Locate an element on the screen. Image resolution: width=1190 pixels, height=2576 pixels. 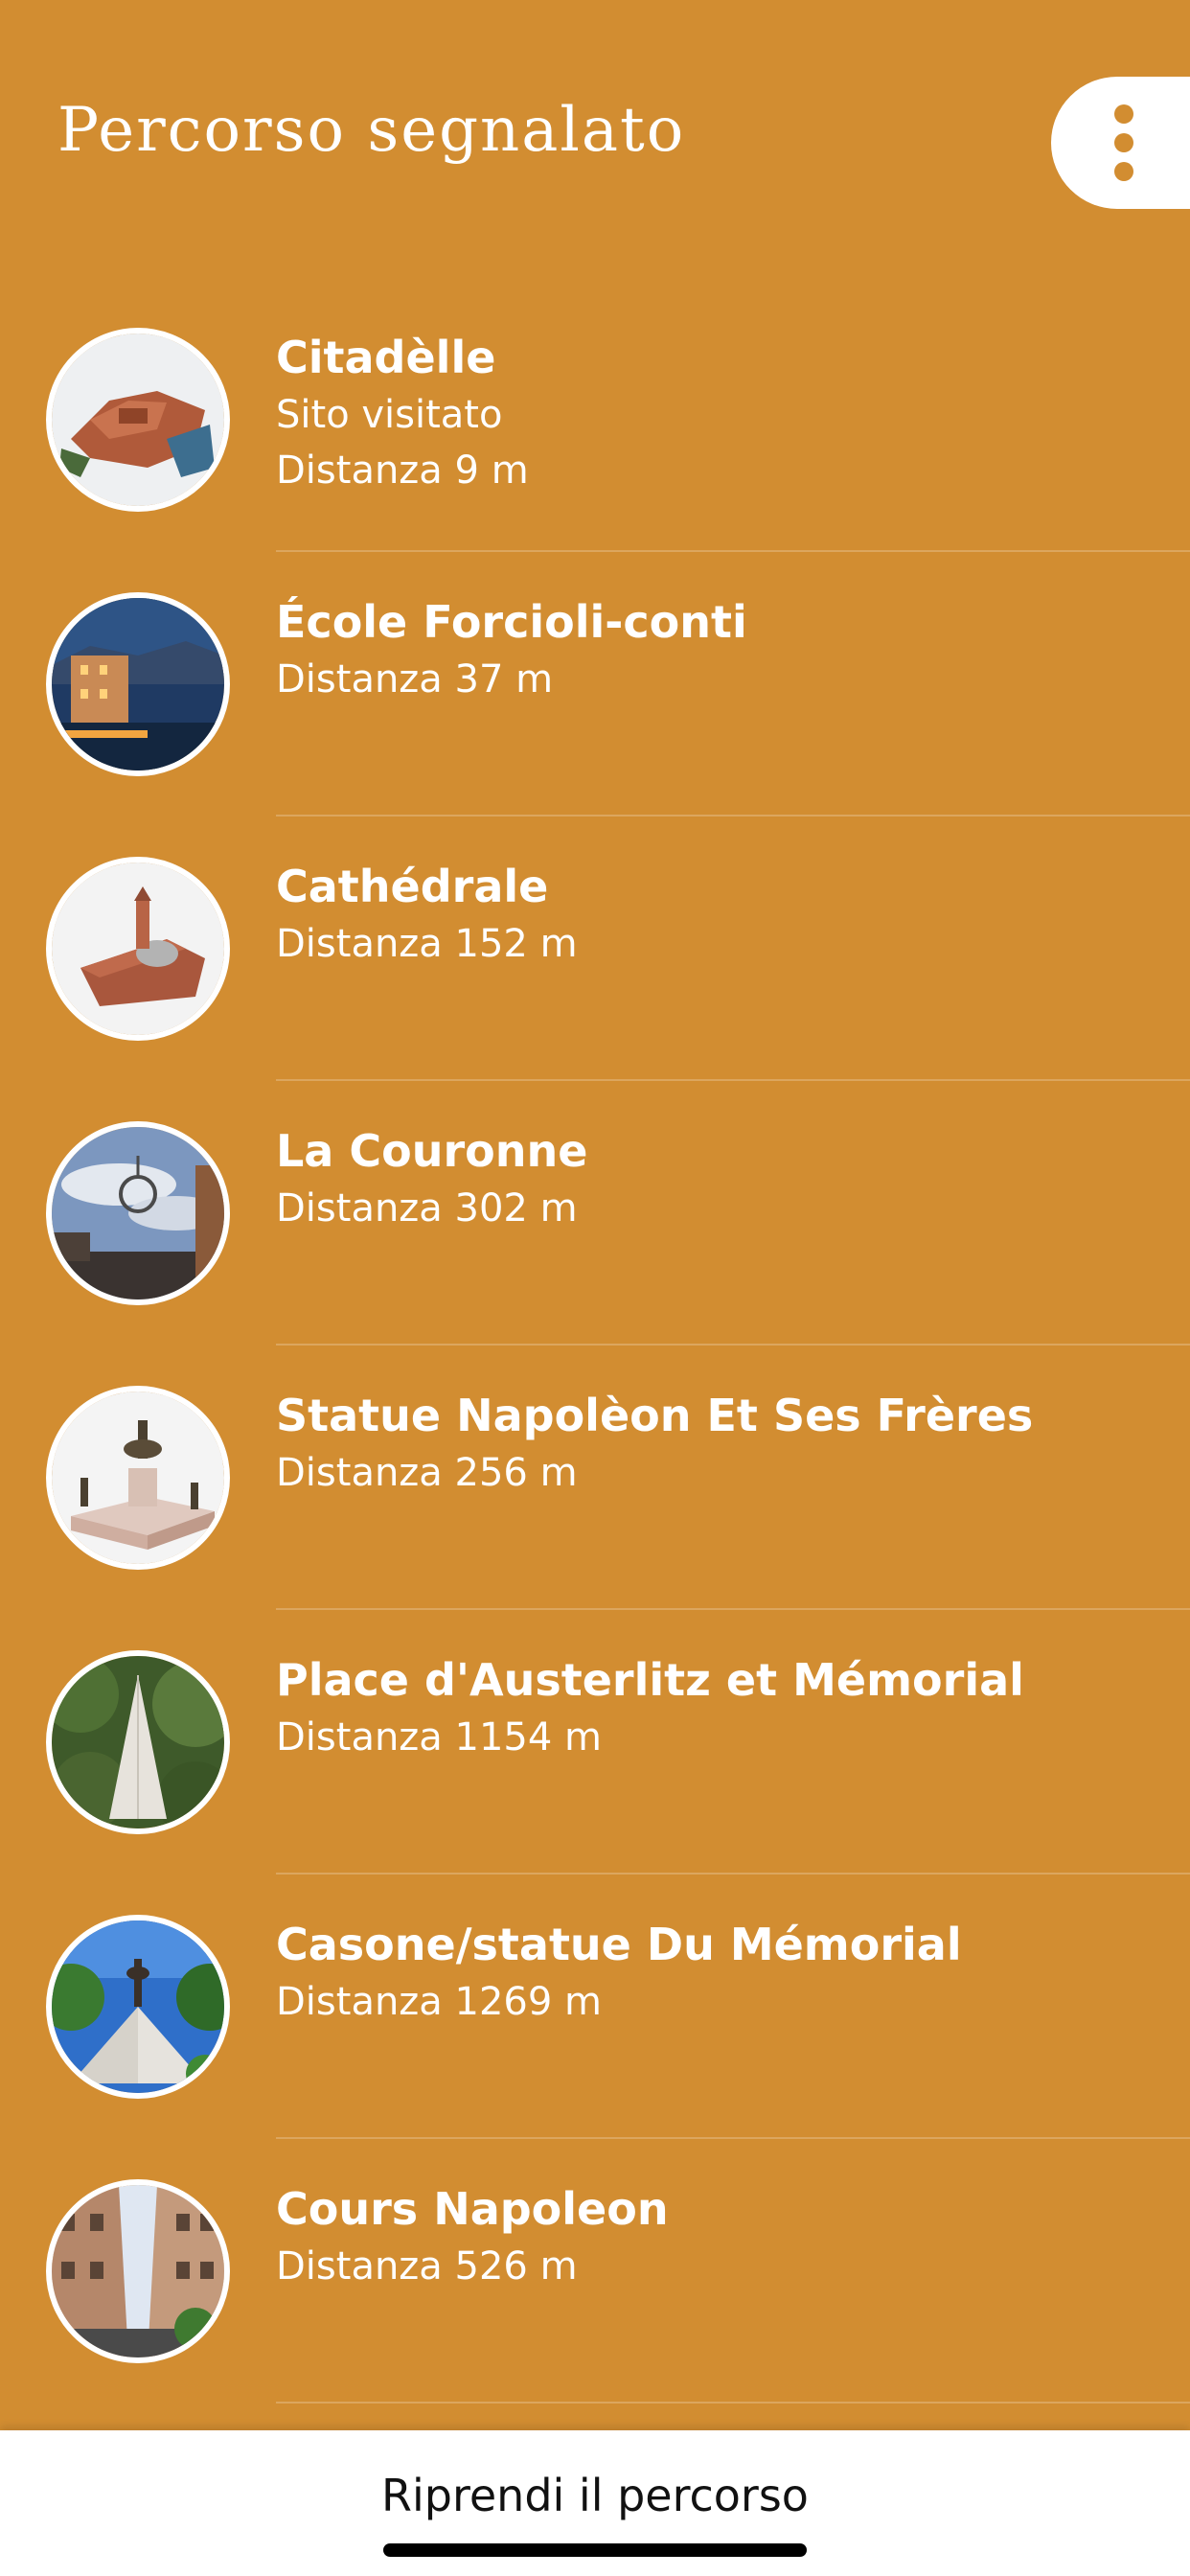
statue-napoleon-photo is located at coordinates (138, 1478).